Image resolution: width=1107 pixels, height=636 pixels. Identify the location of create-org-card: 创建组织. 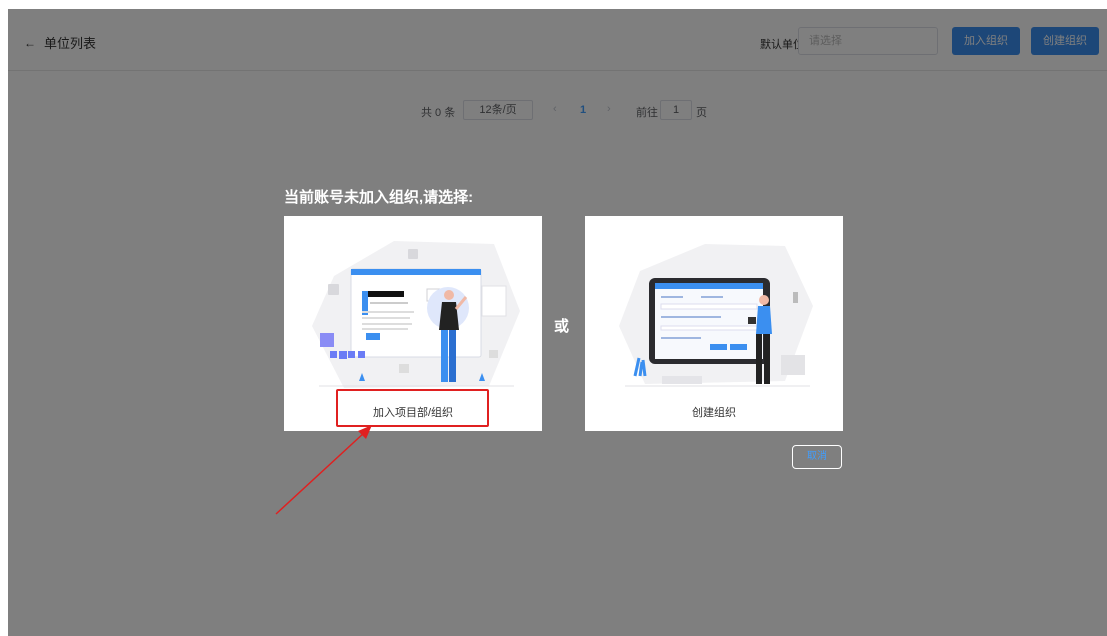
(714, 323).